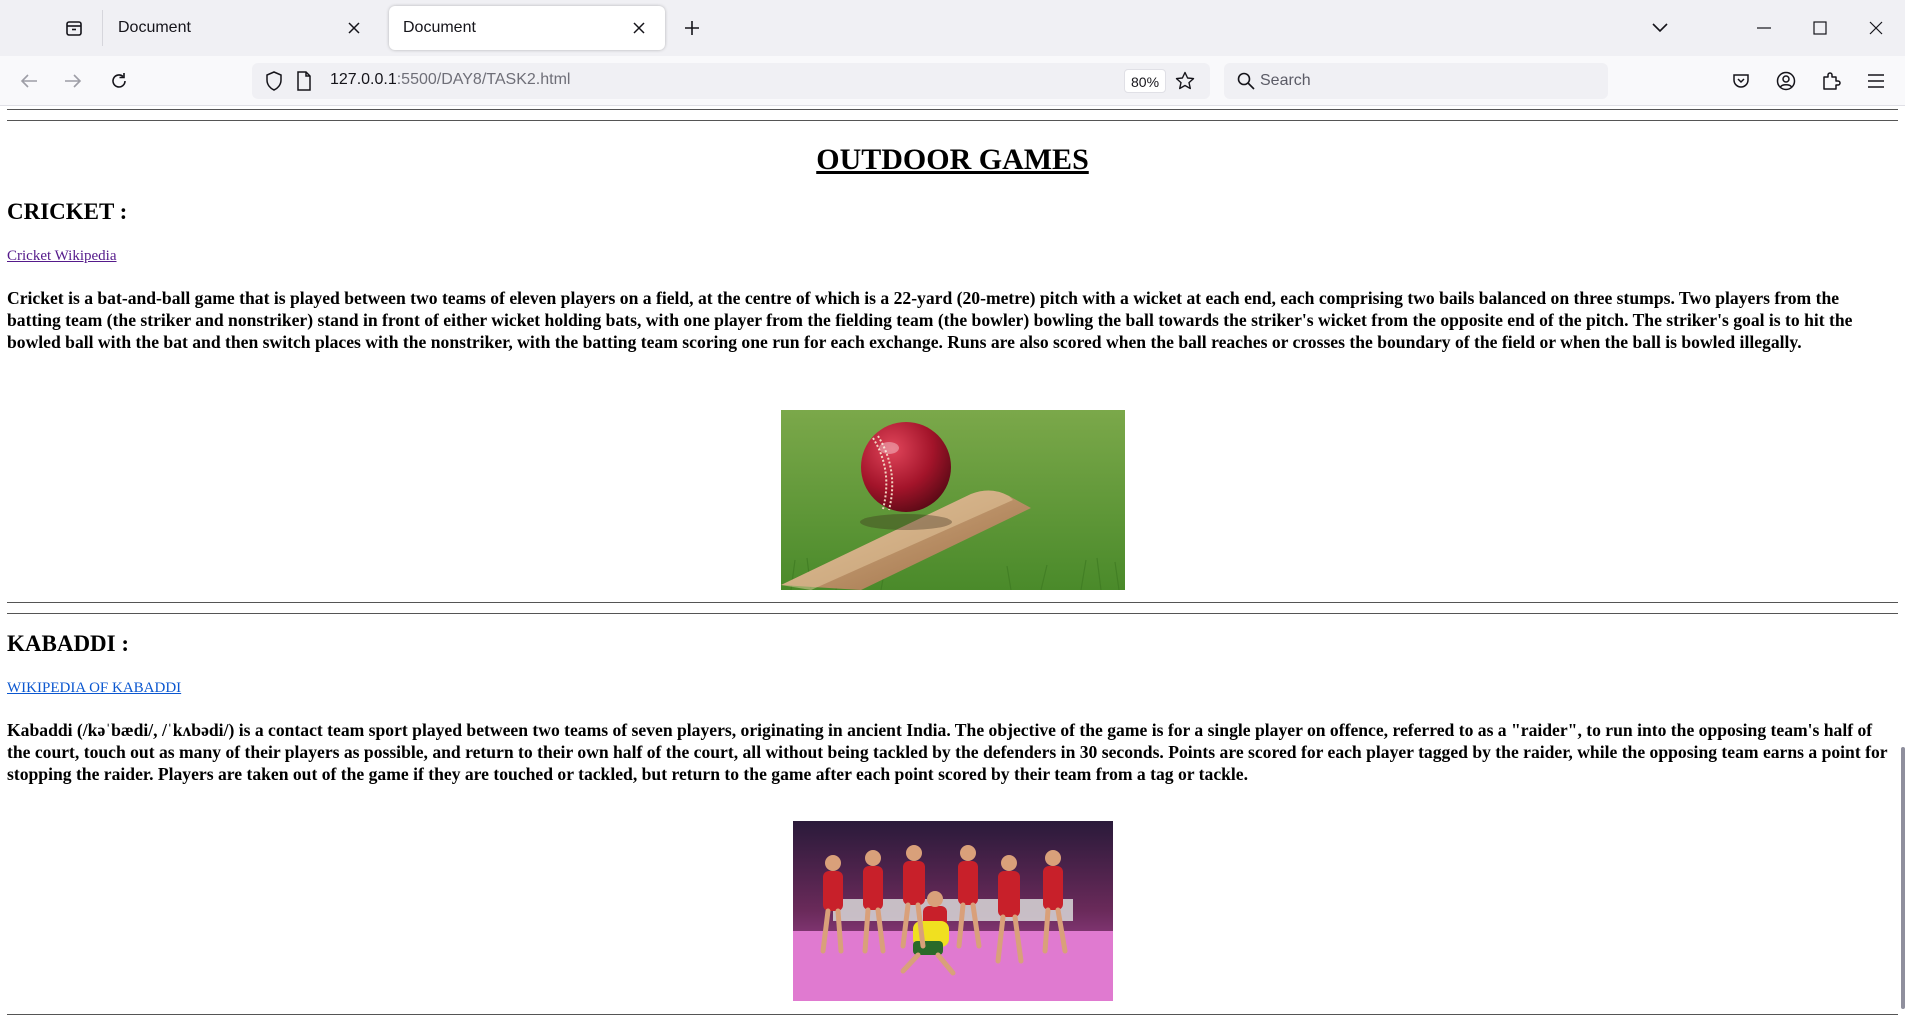  I want to click on url-text: 127.0.0.1:5500/DAY8/TASK2.html, so click(450, 80).